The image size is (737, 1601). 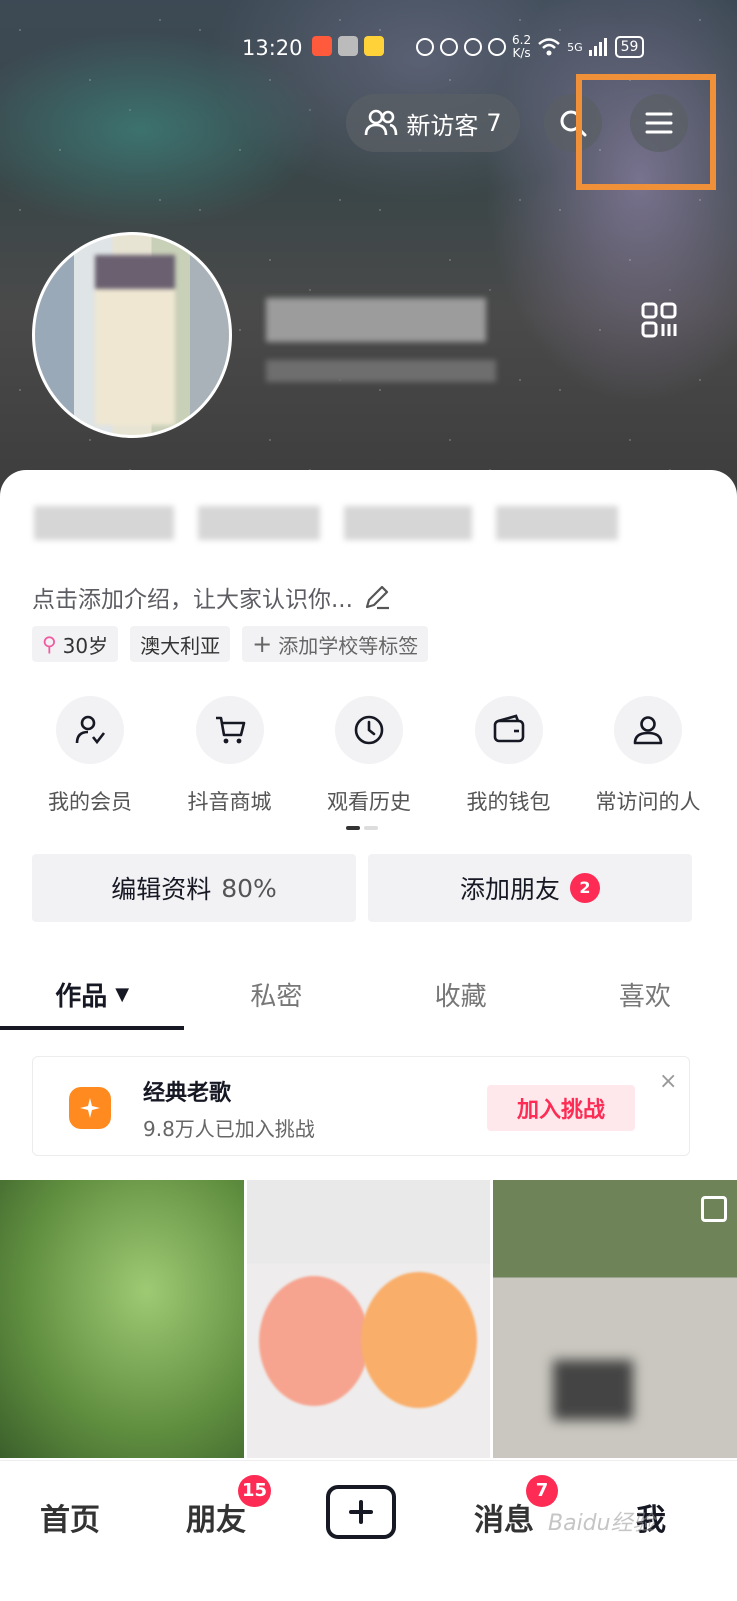 I want to click on shortcut-wallet: 我的钱包, so click(x=509, y=756).